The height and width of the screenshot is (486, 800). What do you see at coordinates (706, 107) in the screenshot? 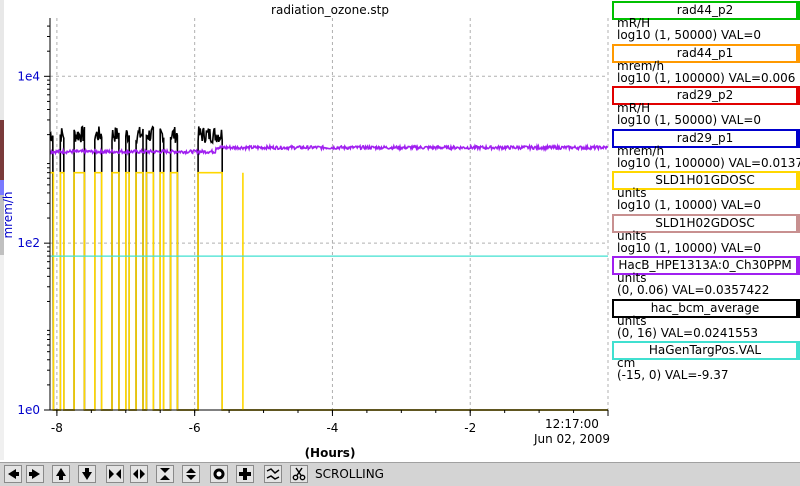
I see `legend-entry: rad29_p2 mR/H log10 (1, 50000) VAL=0` at bounding box center [706, 107].